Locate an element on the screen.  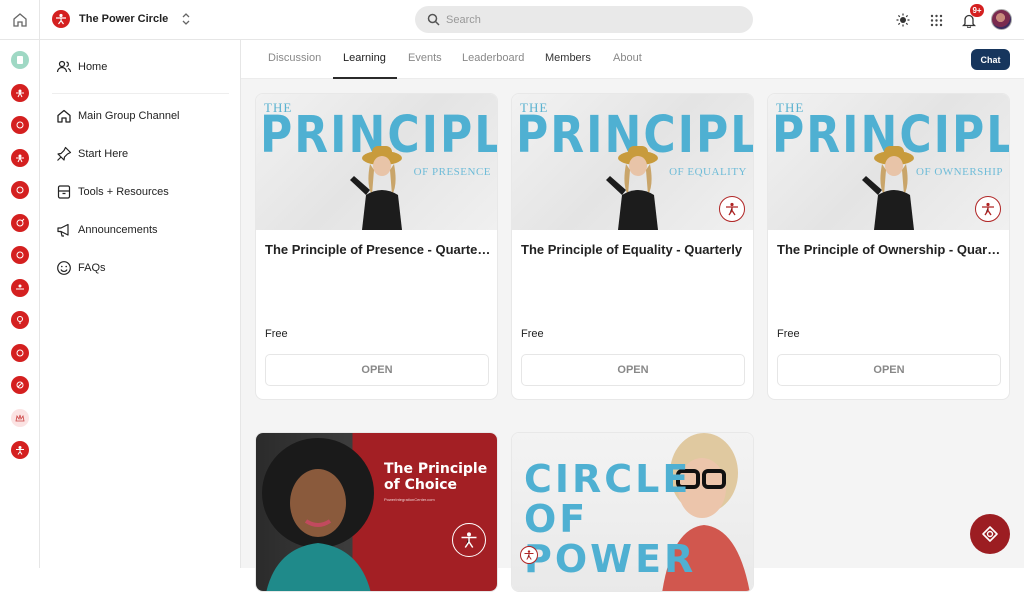
course-card: CIRCLE OF POWER is located at coordinates (632, 512).